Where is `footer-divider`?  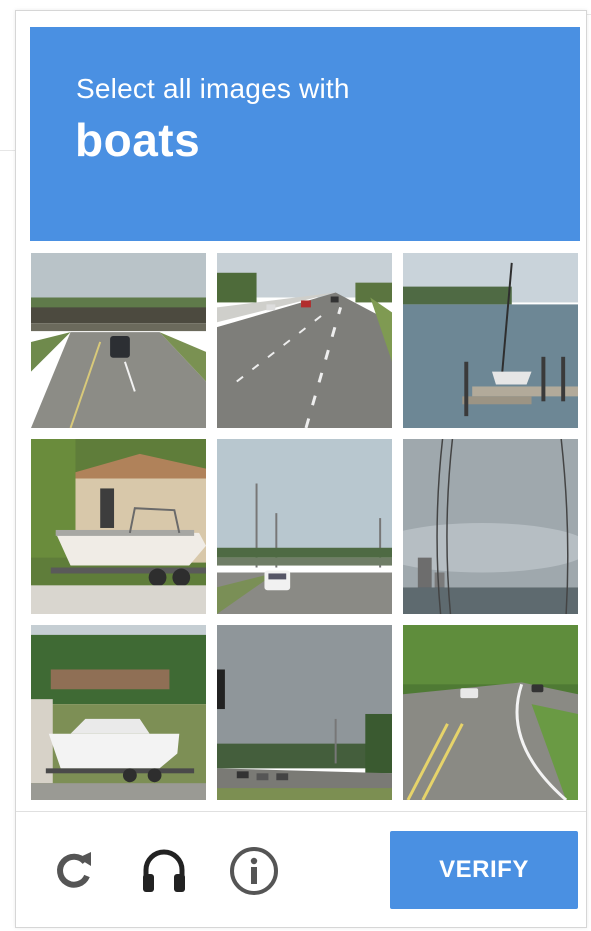 footer-divider is located at coordinates (301, 811).